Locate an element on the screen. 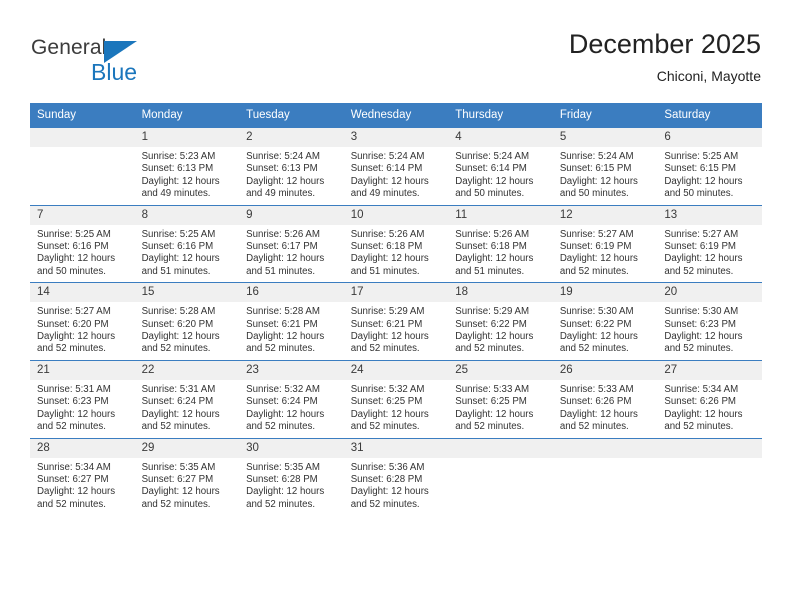 This screenshot has height=612, width=792. sunset-text: Sunset: 6:18 PM is located at coordinates (491, 247).